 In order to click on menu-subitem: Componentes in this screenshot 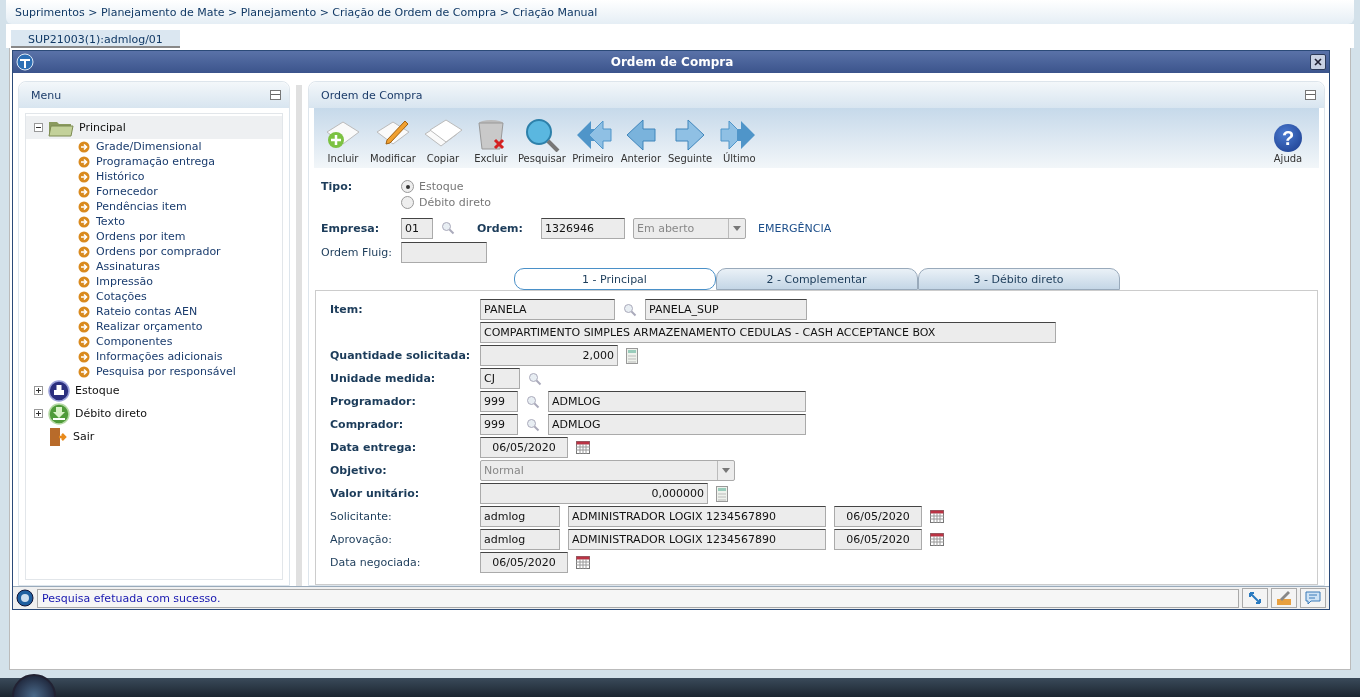, I will do `click(154, 341)`.